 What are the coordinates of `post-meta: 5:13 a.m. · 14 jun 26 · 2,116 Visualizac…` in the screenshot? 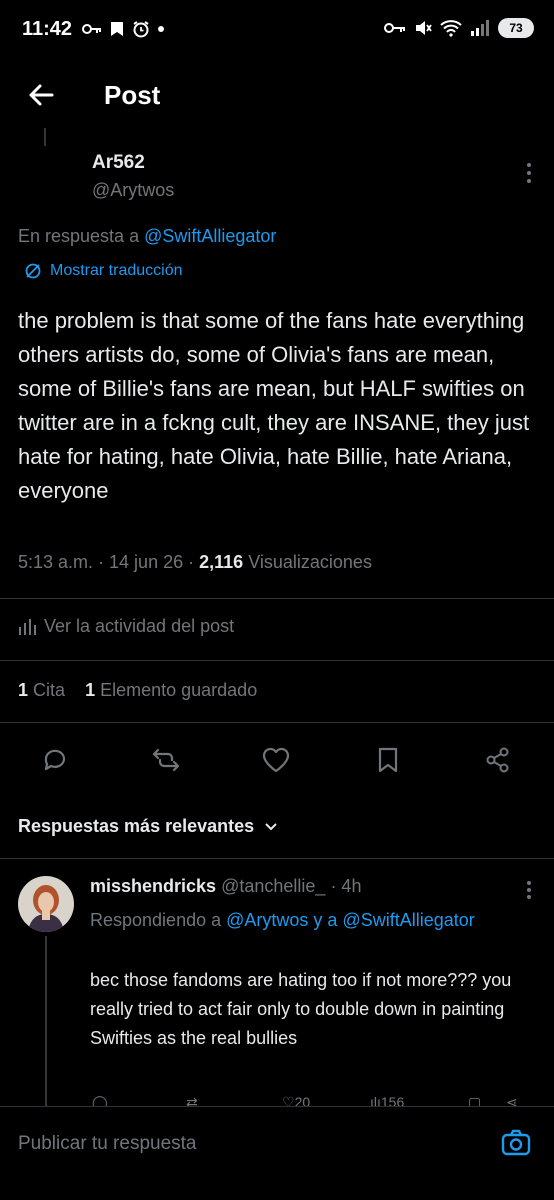 It's located at (195, 562).